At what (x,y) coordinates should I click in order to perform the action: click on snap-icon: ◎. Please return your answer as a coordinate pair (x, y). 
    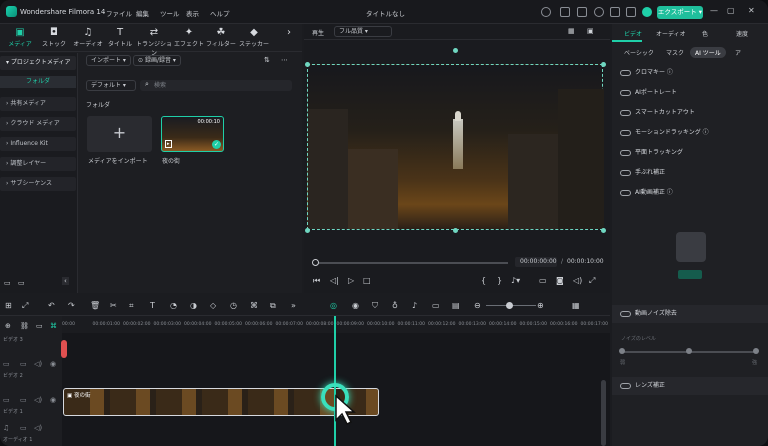
    Looking at the image, I should click on (333, 305).